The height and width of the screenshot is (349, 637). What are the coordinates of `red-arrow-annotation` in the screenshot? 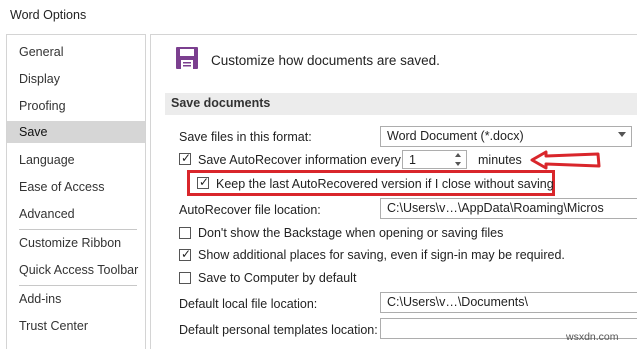 It's located at (565, 160).